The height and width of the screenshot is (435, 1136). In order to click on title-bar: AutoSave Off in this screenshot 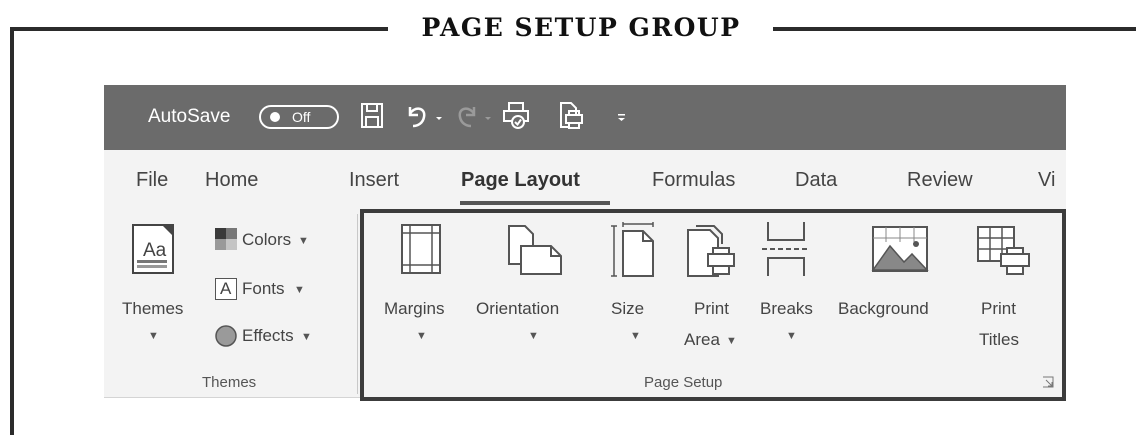, I will do `click(585, 117)`.